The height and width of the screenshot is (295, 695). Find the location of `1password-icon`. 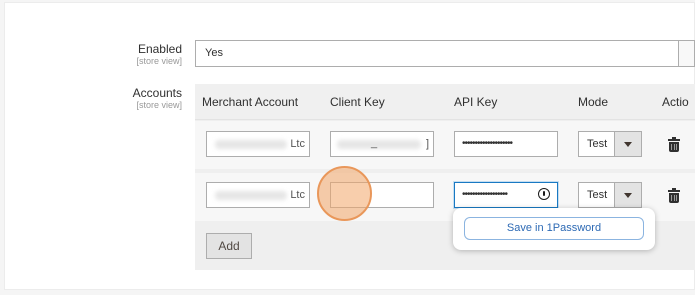

1password-icon is located at coordinates (544, 194).